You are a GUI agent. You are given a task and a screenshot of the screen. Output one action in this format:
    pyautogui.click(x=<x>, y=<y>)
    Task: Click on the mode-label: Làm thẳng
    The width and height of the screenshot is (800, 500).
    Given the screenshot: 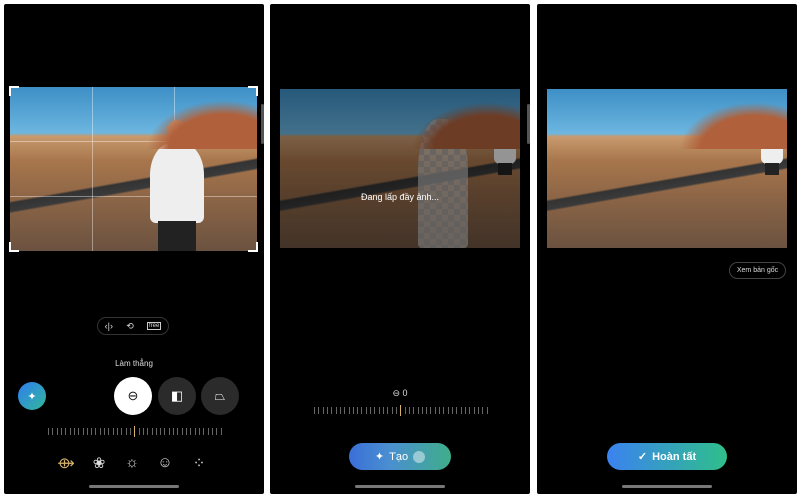 What is the action you would take?
    pyautogui.click(x=134, y=363)
    